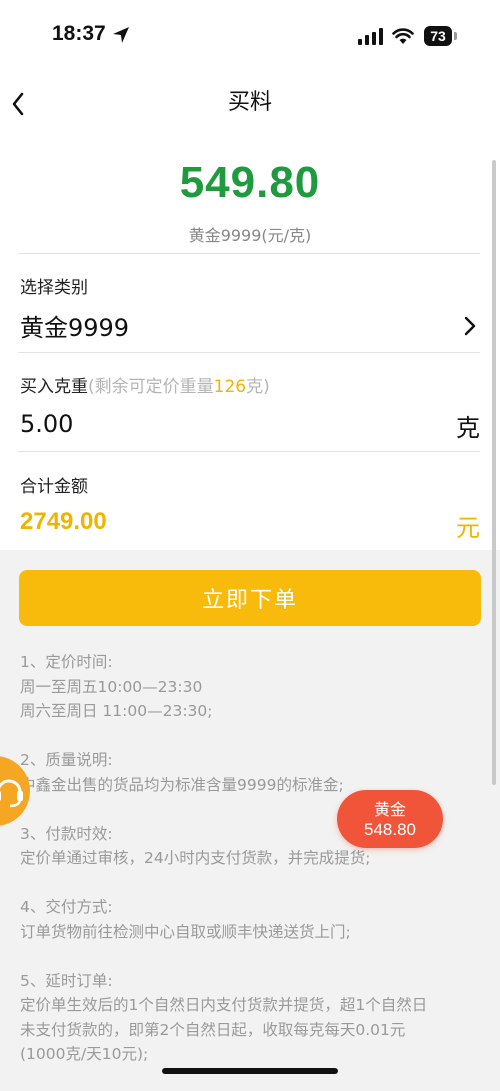  What do you see at coordinates (195, 858) in the screenshot?
I see `note-line: 定价单通过审核，24小时内支付货款，并完成提货;` at bounding box center [195, 858].